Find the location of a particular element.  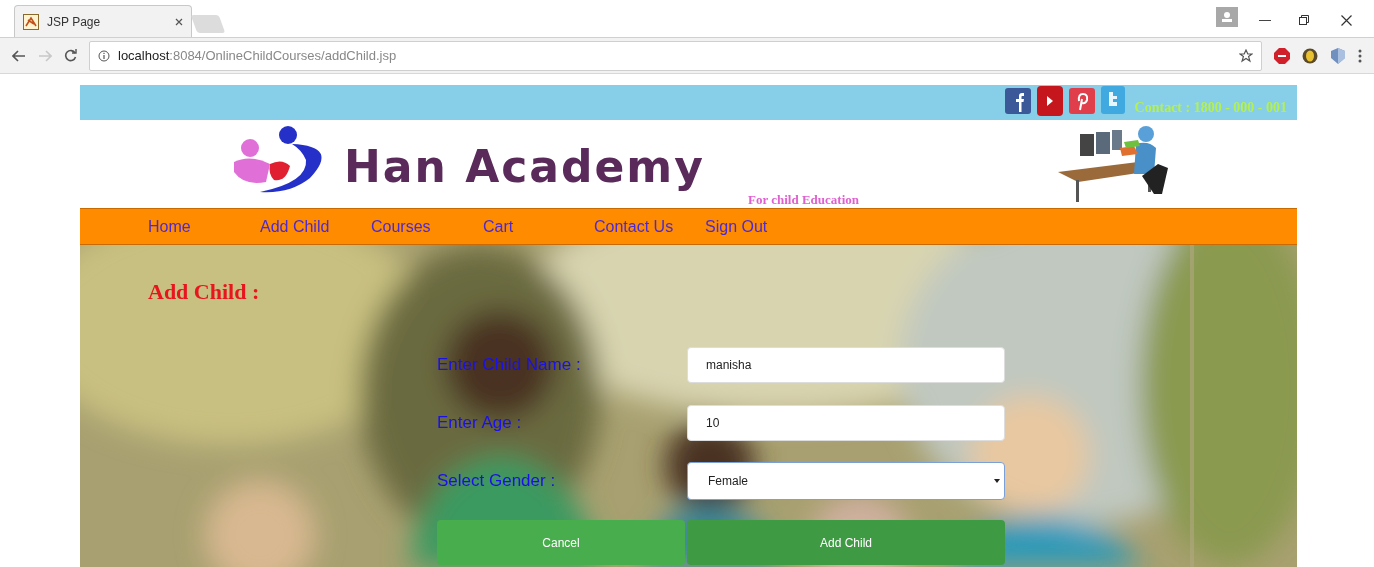

minimize-icon is located at coordinates (1265, 21).